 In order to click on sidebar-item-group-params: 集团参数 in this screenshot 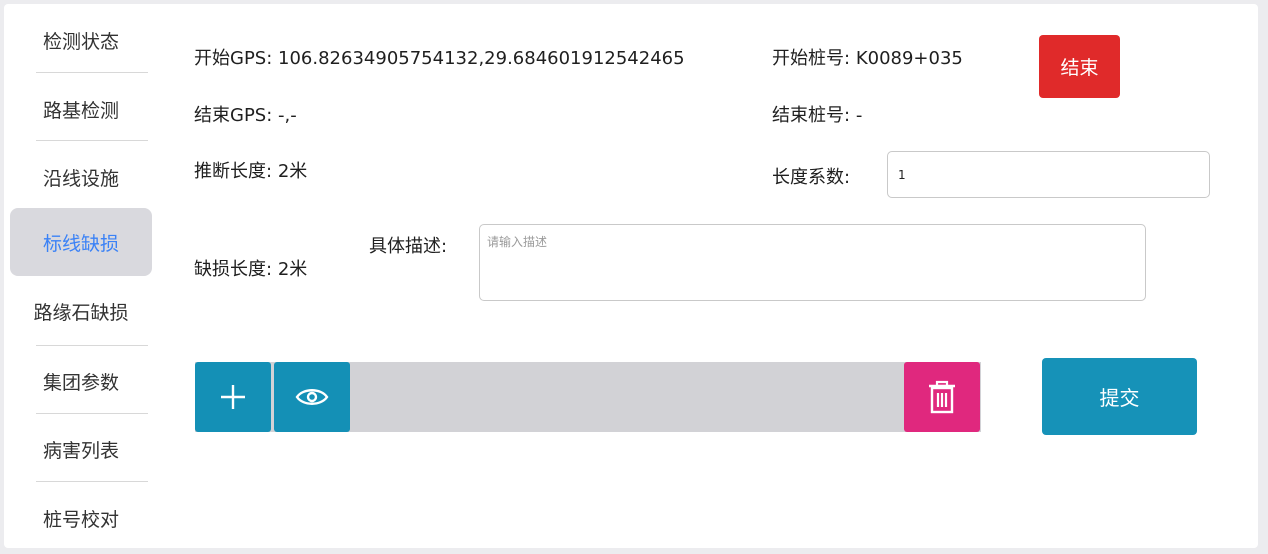, I will do `click(81, 381)`.